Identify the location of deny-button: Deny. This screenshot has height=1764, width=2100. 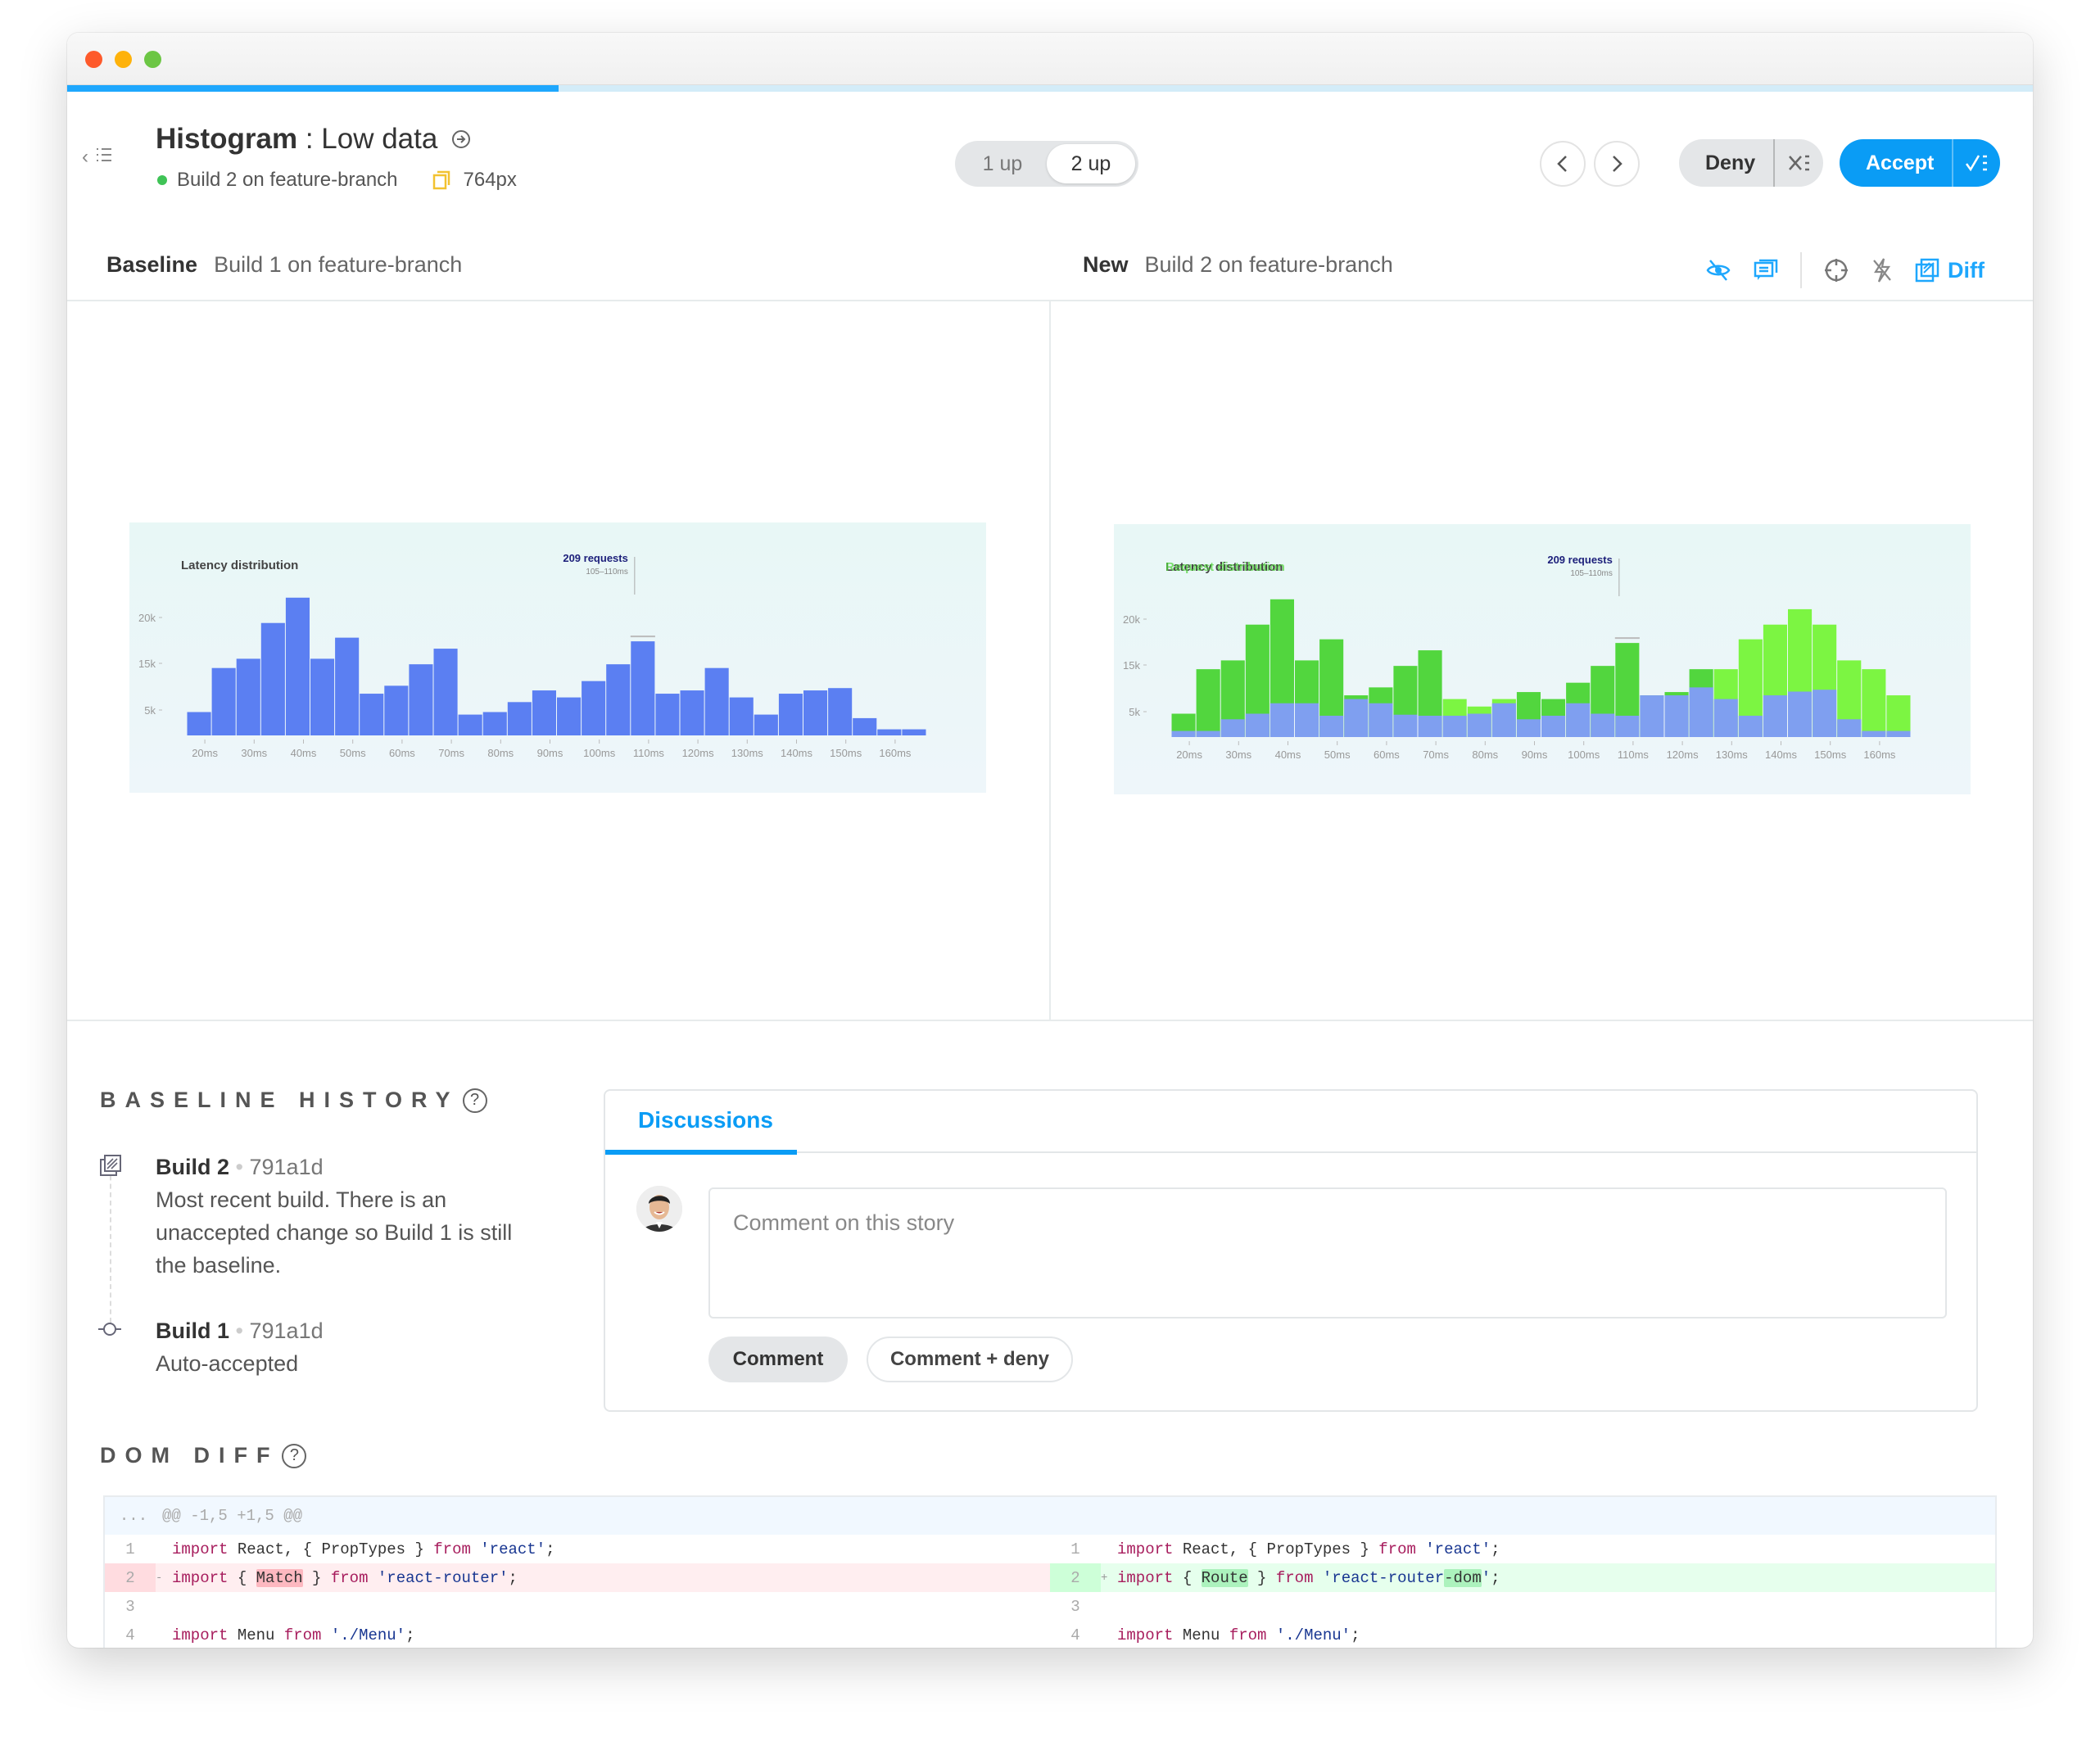
(1726, 163).